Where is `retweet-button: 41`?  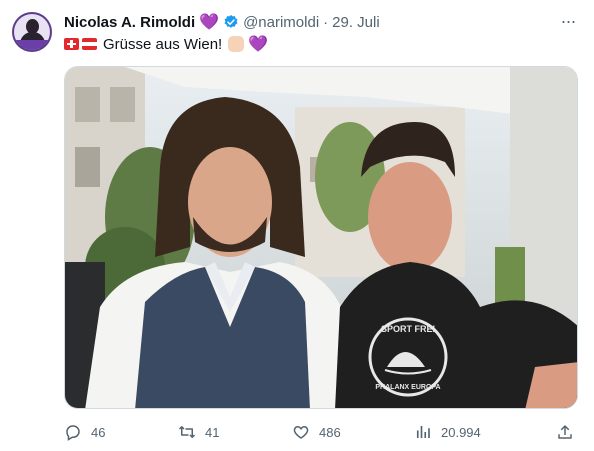 retweet-button: 41 is located at coordinates (198, 432).